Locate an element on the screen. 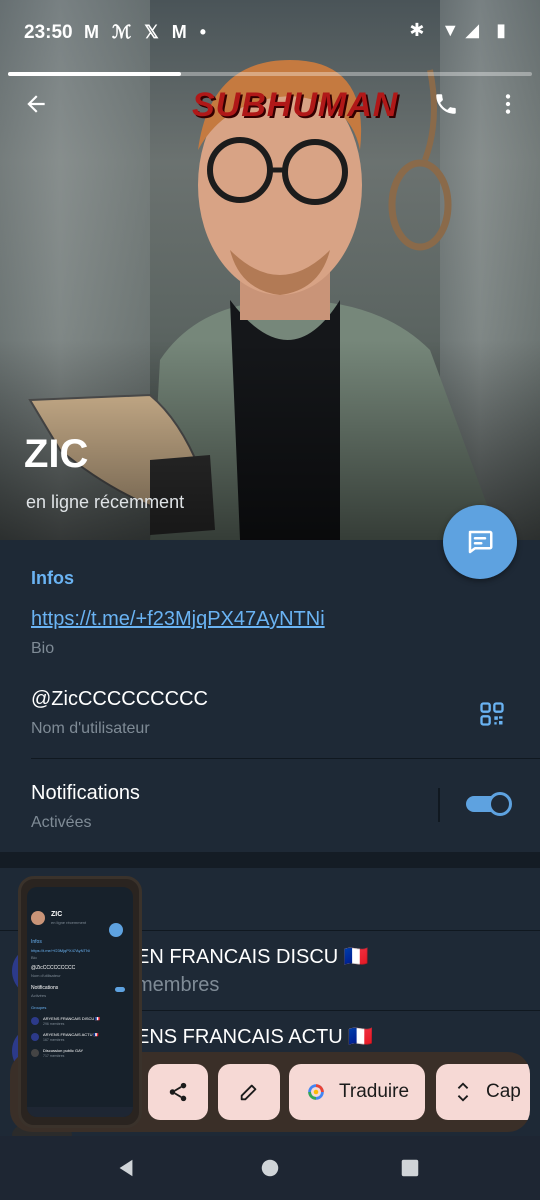 The width and height of the screenshot is (540, 1200). photo-overlay-text: SUBHUMAN is located at coordinates (295, 105).